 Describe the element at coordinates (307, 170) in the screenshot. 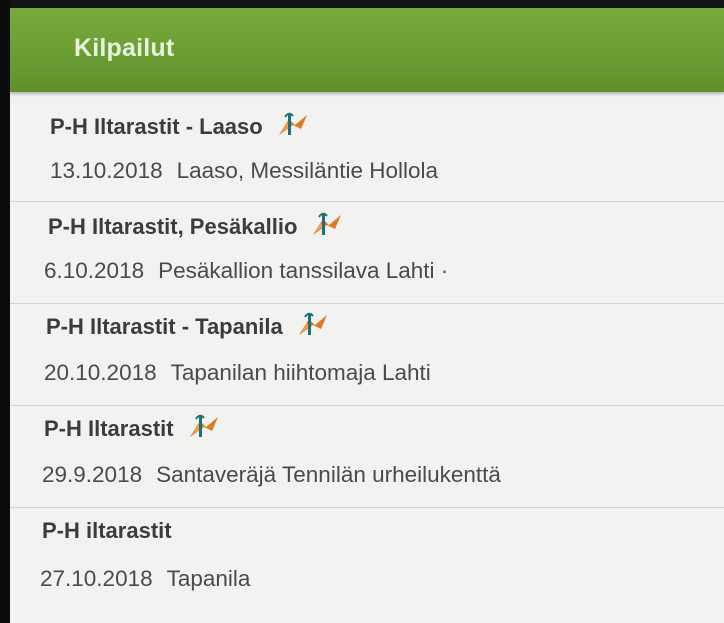

I see `competition-location: Laaso, Messiläntie Hollola` at that location.